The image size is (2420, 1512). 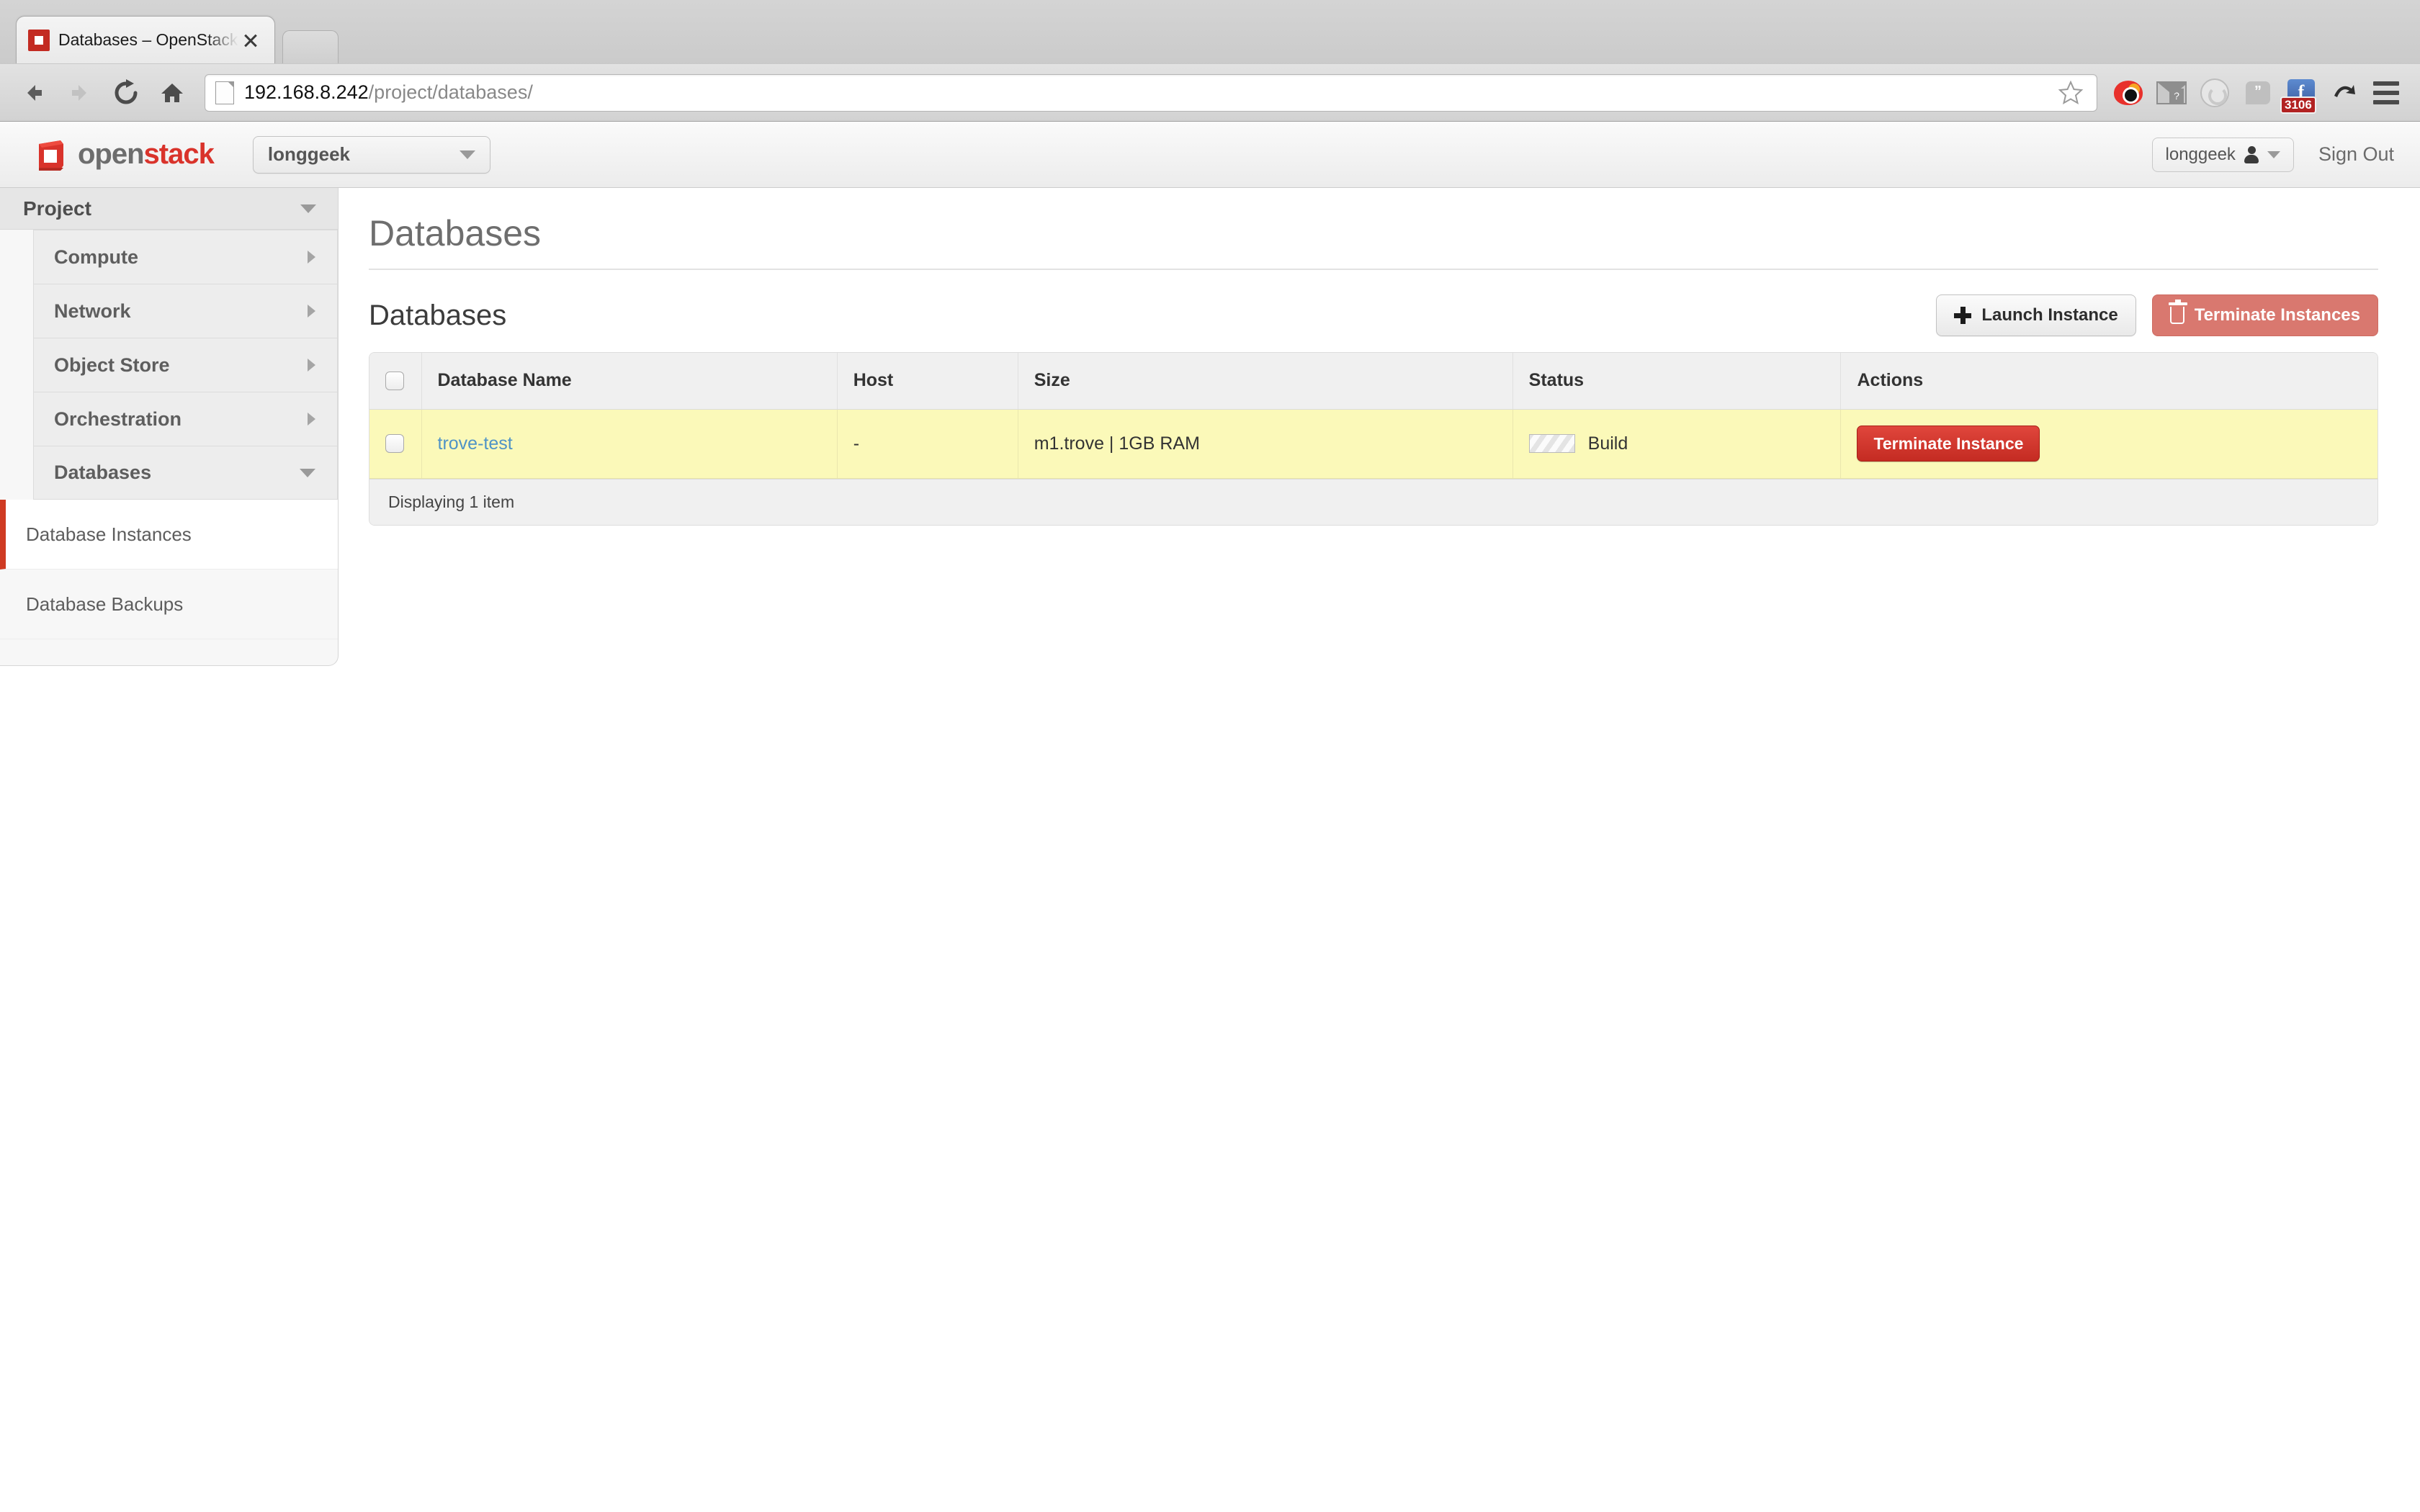 I want to click on sign-out-link: Sign Out, so click(x=2356, y=154).